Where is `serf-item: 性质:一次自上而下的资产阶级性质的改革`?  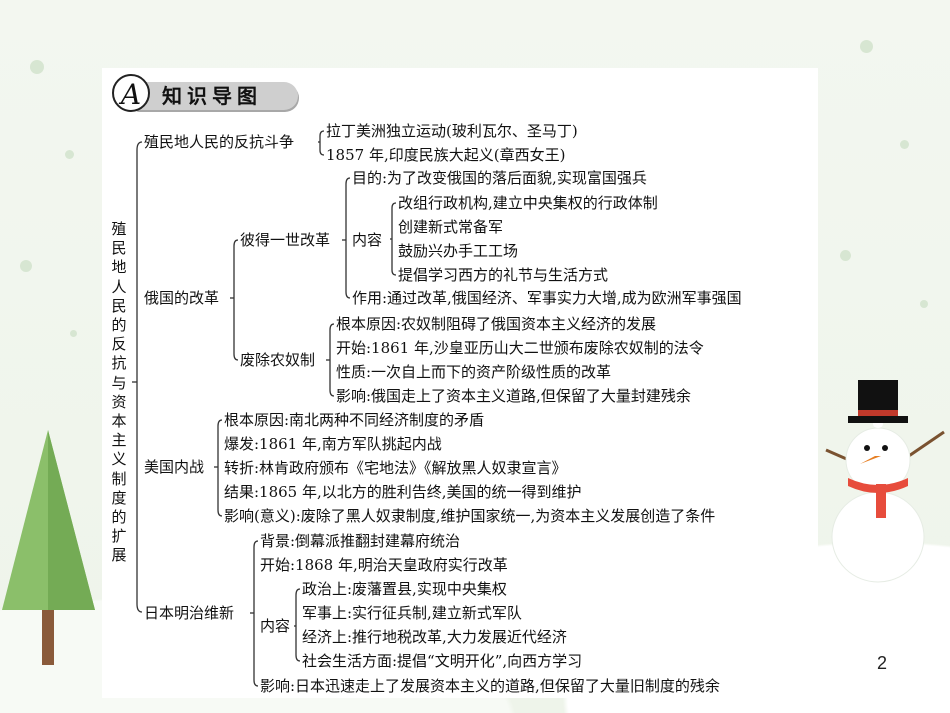 serf-item: 性质:一次自上而下的资产阶级性质的改革 is located at coordinates (474, 372).